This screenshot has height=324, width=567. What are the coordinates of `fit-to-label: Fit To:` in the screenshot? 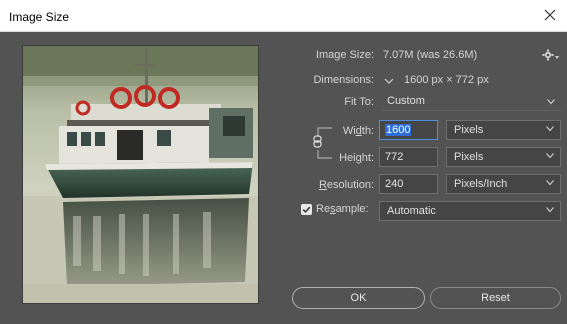 It's located at (359, 102).